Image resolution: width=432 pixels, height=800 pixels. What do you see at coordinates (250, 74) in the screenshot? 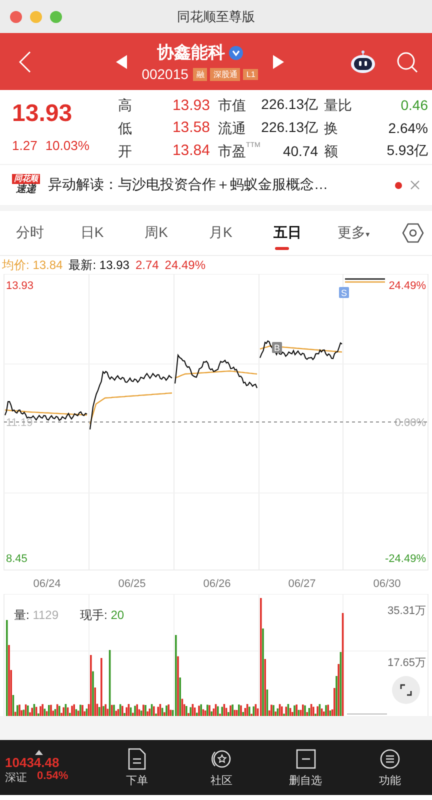
I see `tag: L1` at bounding box center [250, 74].